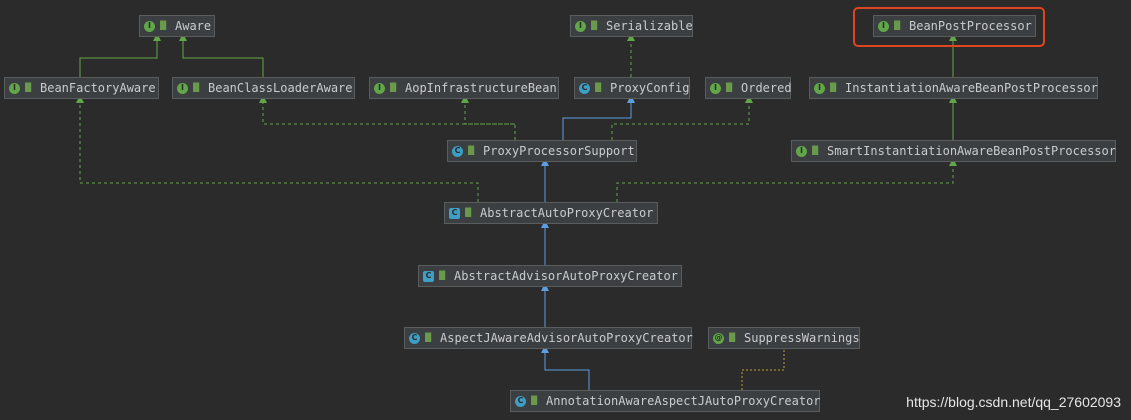  What do you see at coordinates (277, 148) in the screenshot?
I see `edge-abstractautoproxycreator-to-beanfactoryaware` at bounding box center [277, 148].